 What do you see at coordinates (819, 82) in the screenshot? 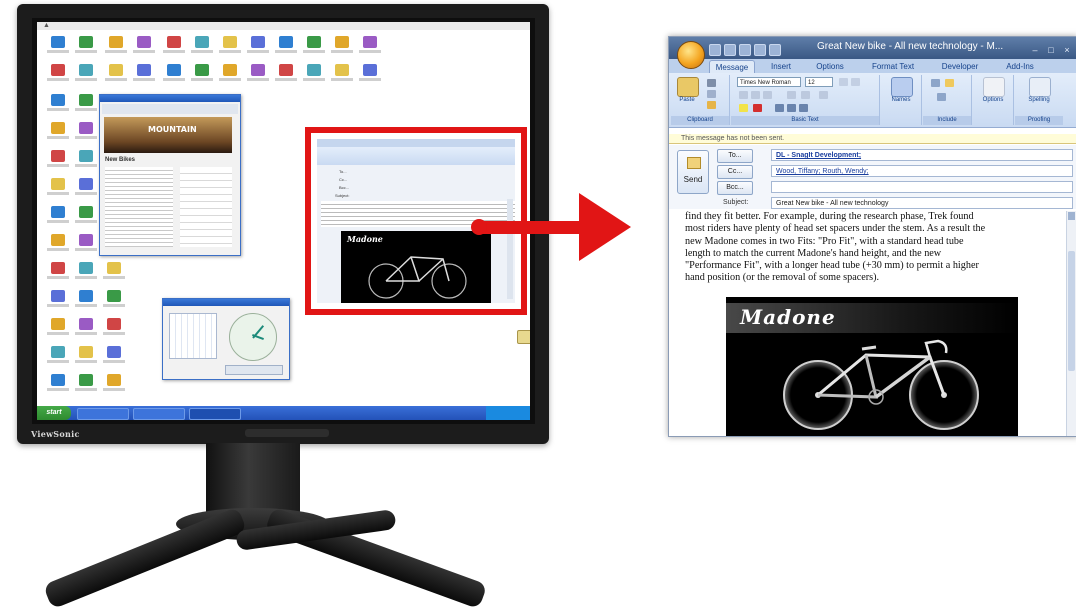
I see `font-size-select: 12` at bounding box center [819, 82].